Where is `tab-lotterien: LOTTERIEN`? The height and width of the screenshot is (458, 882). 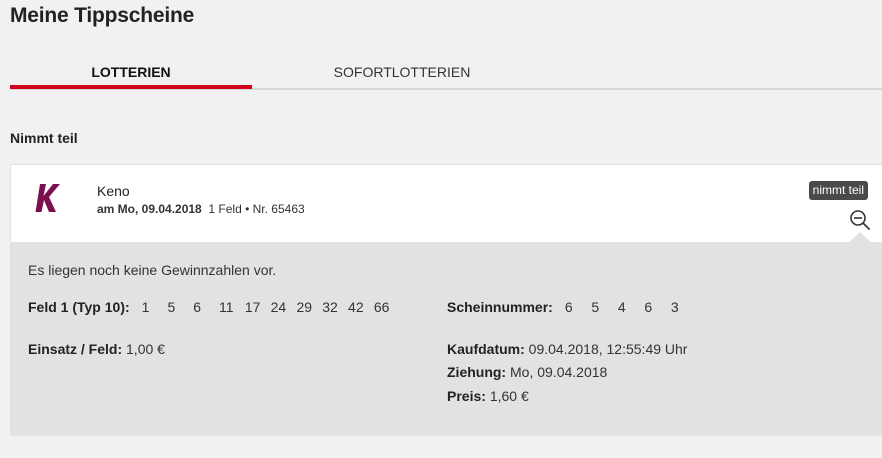
tab-lotterien: LOTTERIEN is located at coordinates (131, 72).